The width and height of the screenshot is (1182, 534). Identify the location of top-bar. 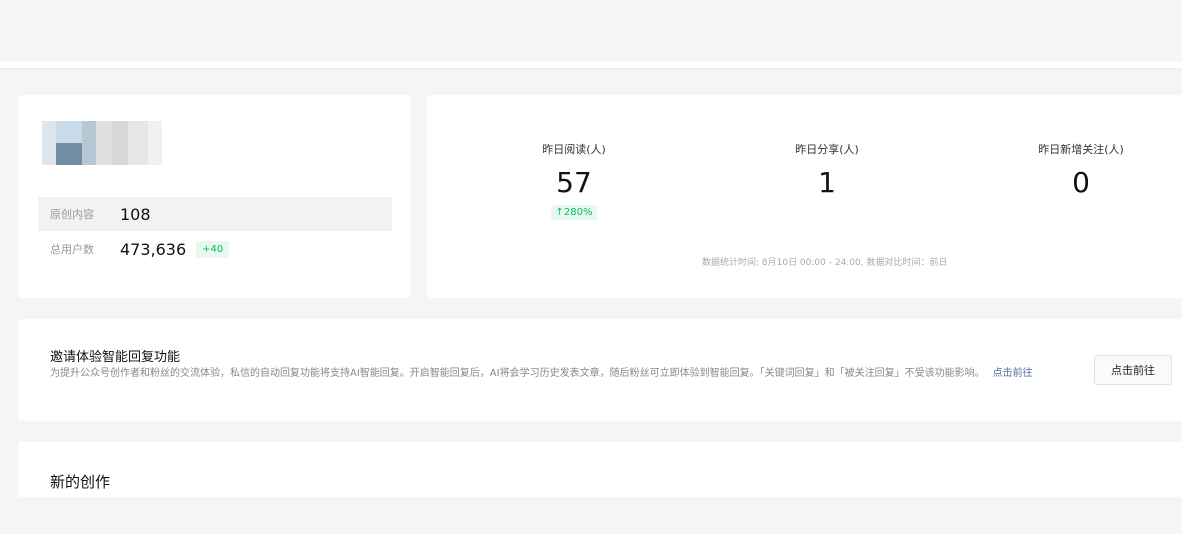
(591, 31).